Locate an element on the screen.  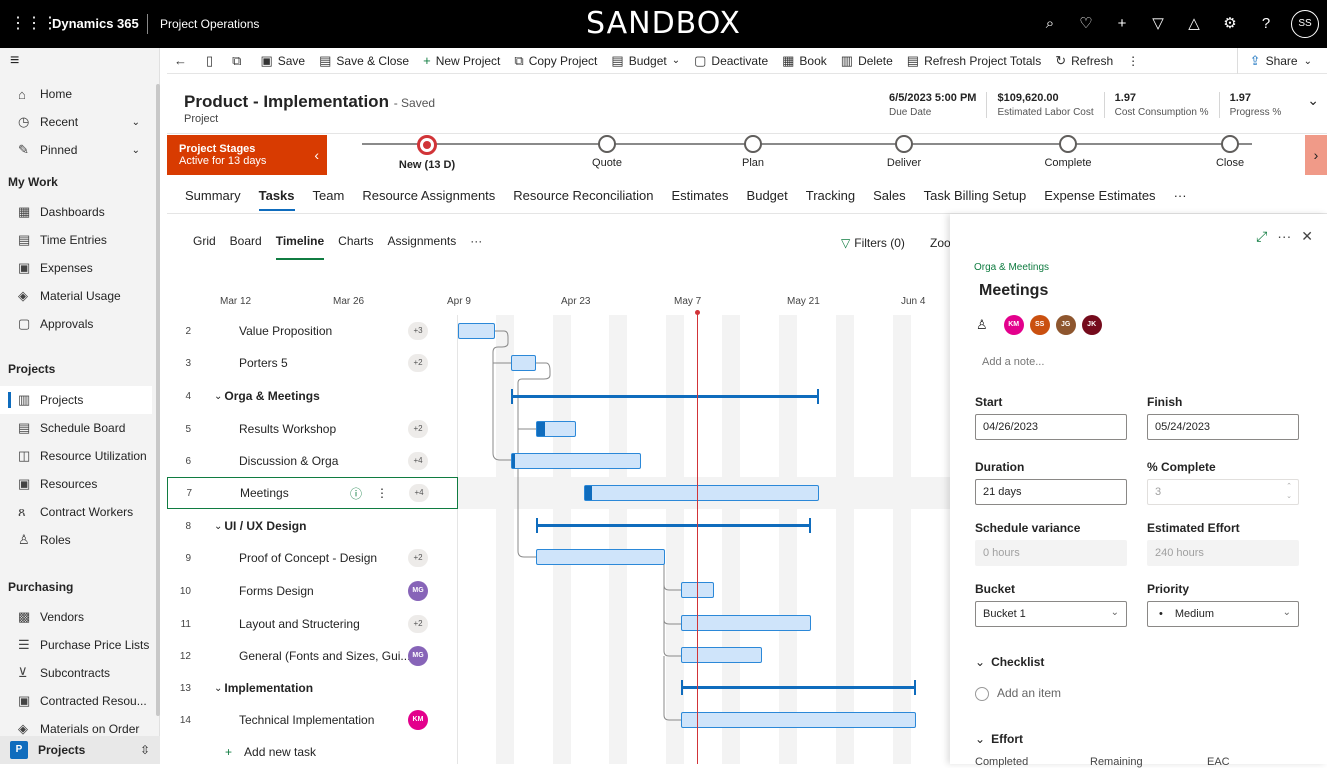
sidebar-item-purchase-price-lists: ☰ Purchase Price Lists is located at coordinates (76, 645).